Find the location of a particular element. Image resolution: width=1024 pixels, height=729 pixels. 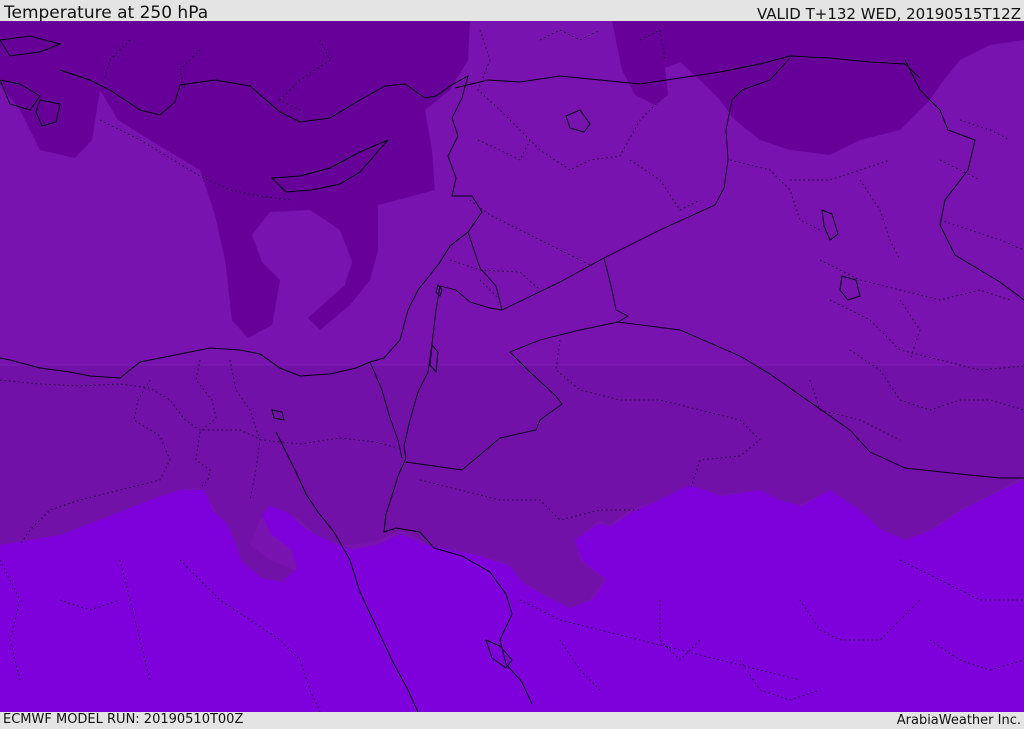

map-title: Temperature at 250 hPa is located at coordinates (106, 13).